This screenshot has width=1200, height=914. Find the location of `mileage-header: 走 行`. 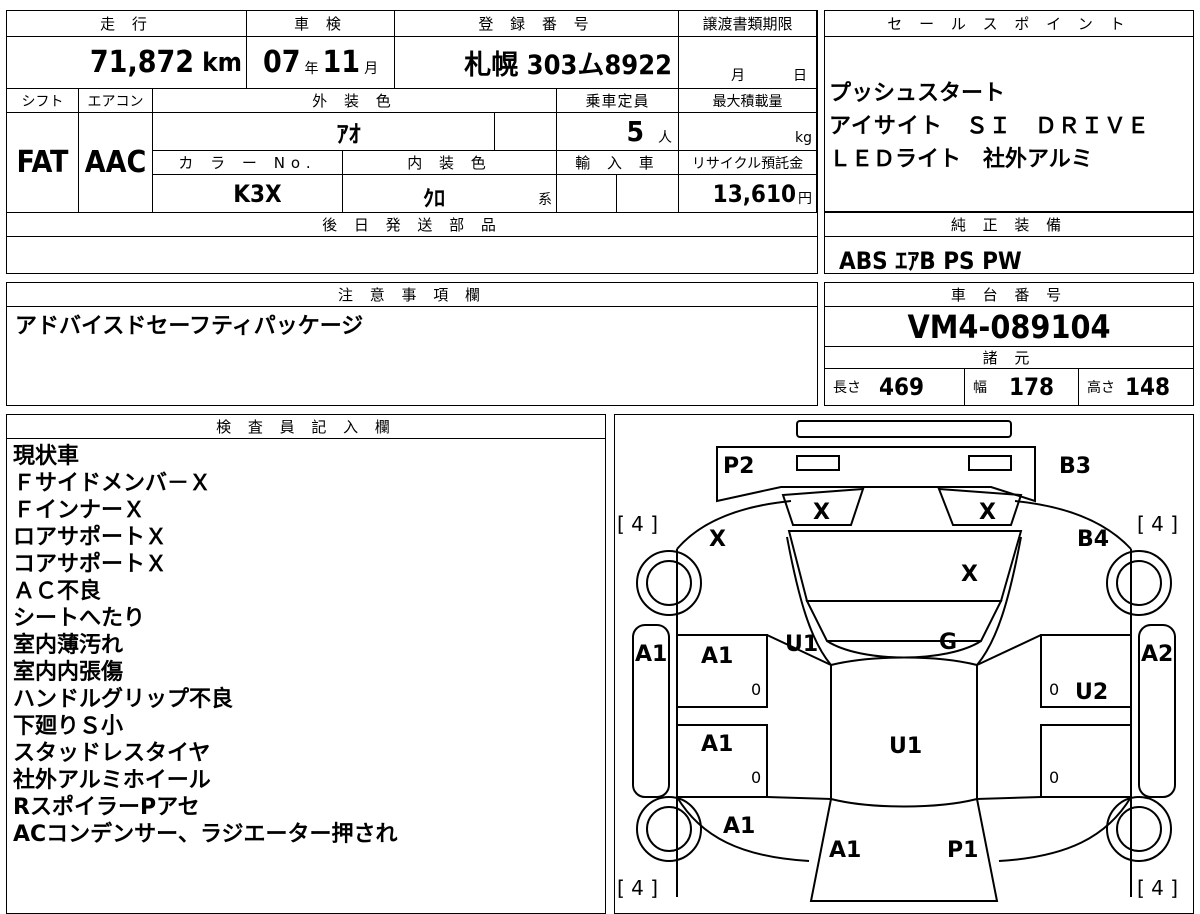

mileage-header: 走 行 is located at coordinates (127, 24).